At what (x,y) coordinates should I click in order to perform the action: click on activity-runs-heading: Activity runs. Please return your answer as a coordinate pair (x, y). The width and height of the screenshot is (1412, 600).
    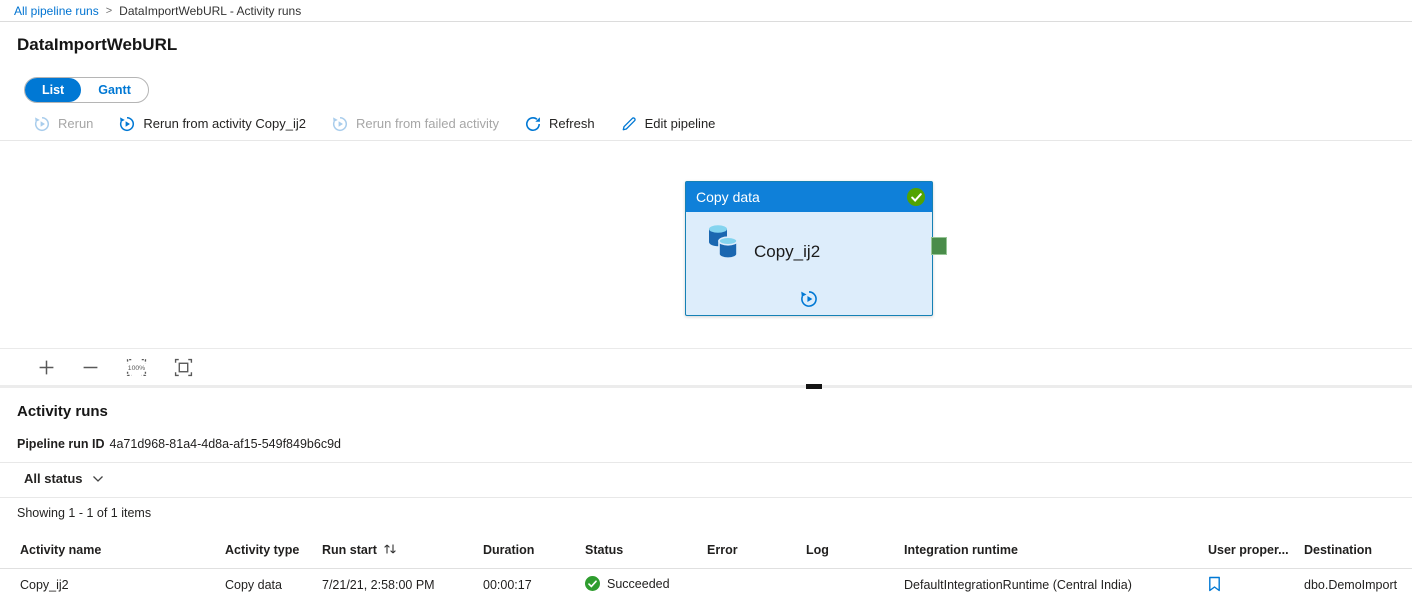
    Looking at the image, I should click on (62, 411).